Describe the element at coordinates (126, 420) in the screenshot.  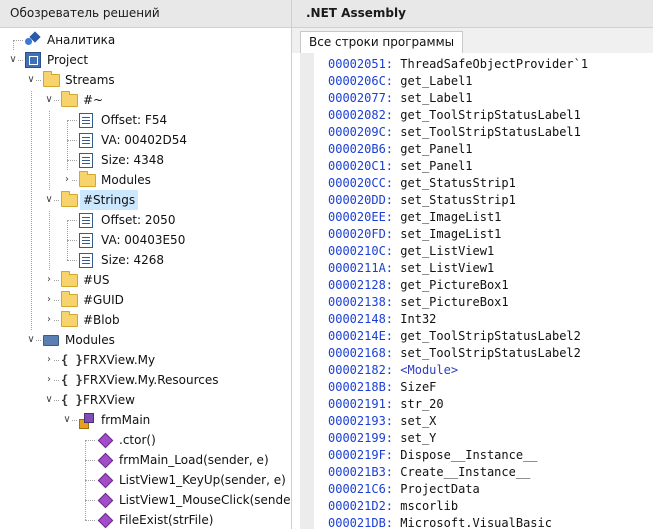
I see `tree-item-label: frmMain` at that location.